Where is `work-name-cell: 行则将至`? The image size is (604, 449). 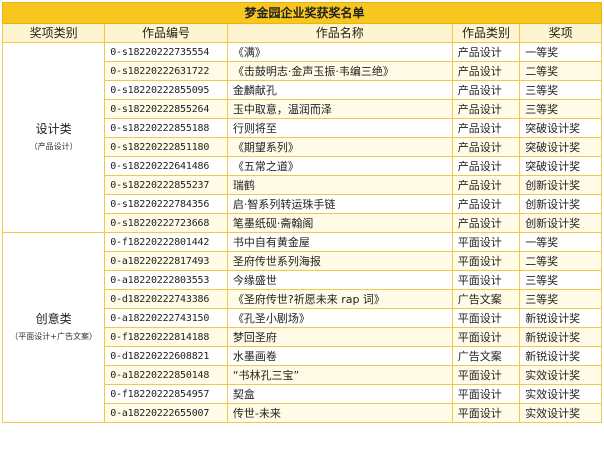
work-name-cell: 行则将至 is located at coordinates (339, 128).